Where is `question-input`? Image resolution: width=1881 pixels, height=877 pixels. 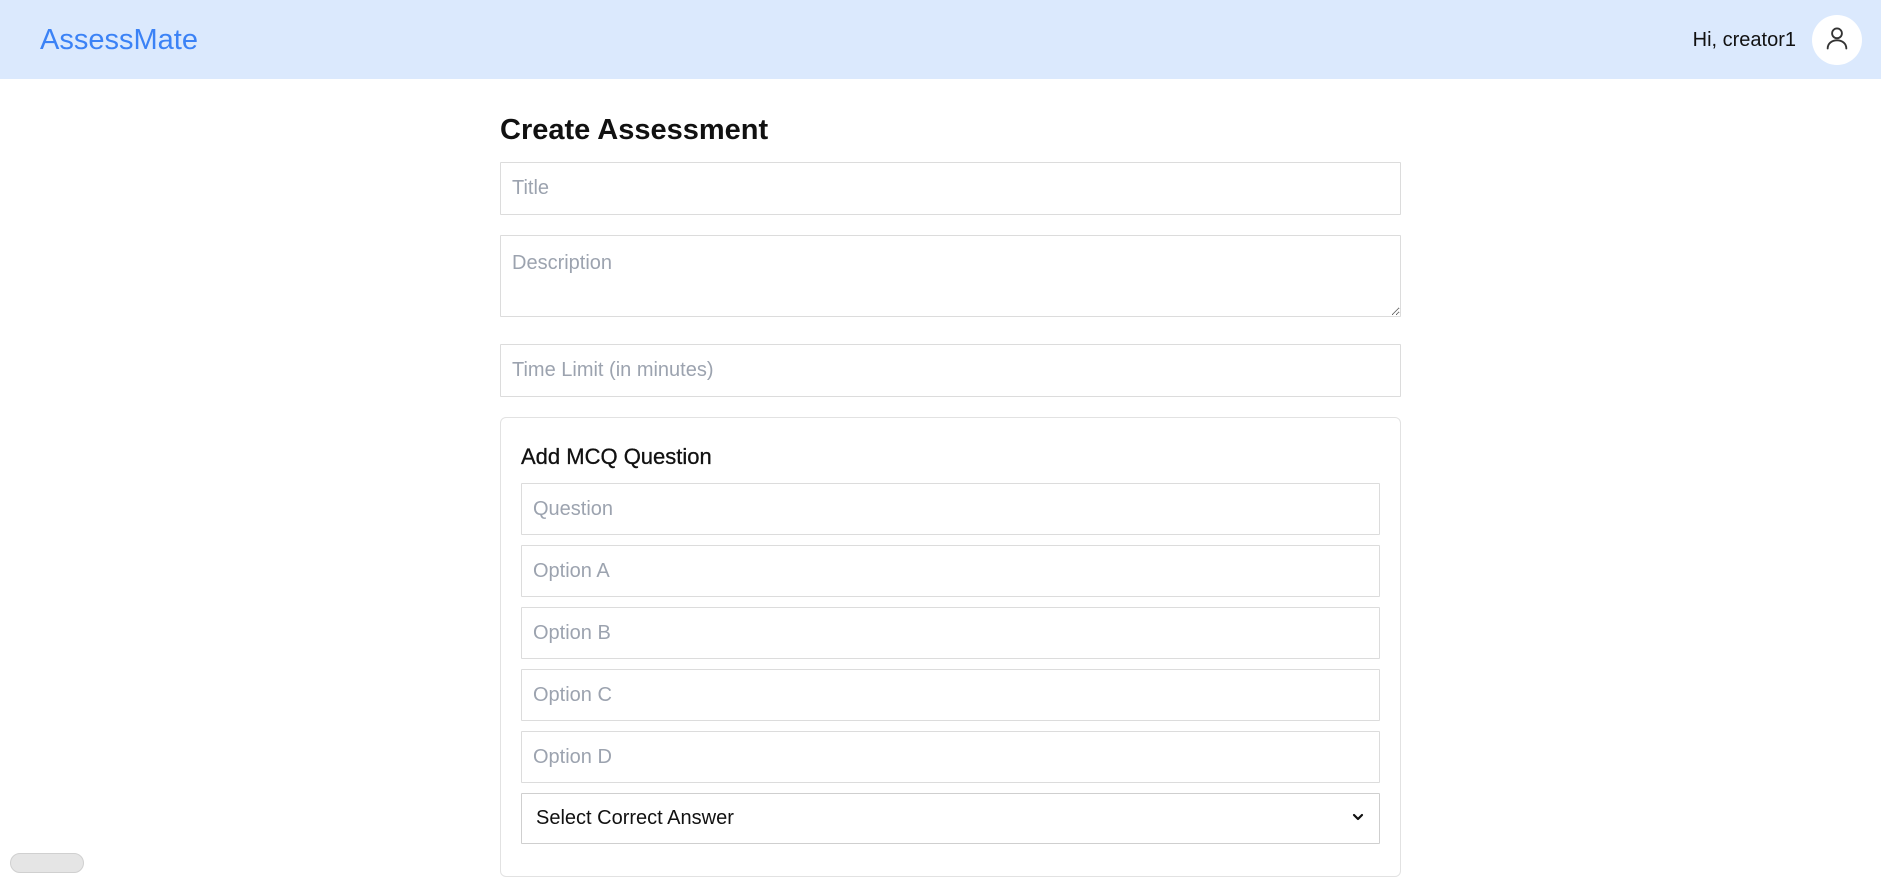
question-input is located at coordinates (950, 509).